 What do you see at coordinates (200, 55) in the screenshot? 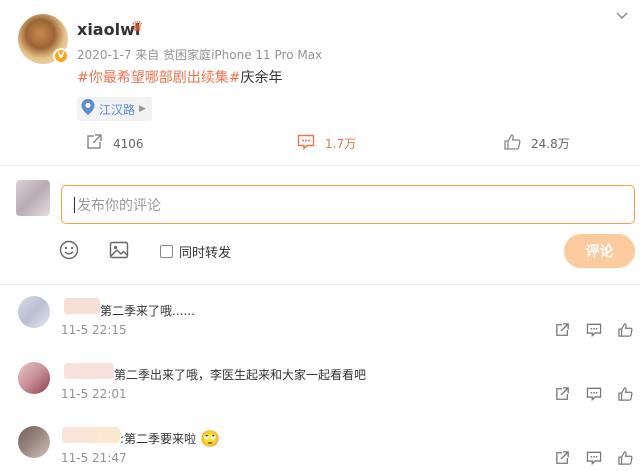
I see `post-meta: 2020-1-7 来自 贫困家庭iPhone 11 Pro Max` at bounding box center [200, 55].